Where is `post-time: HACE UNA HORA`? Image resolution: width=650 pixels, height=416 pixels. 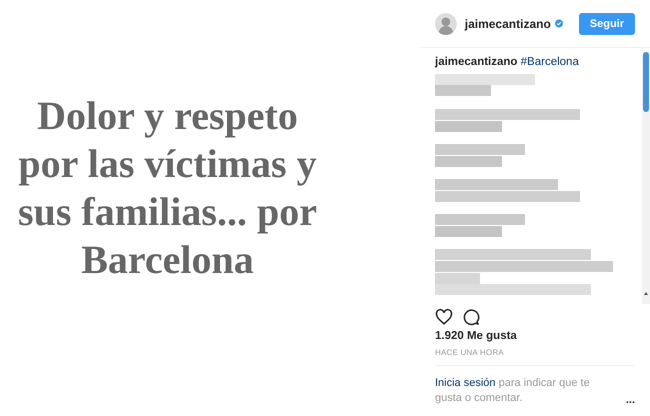
post-time: HACE UNA HORA is located at coordinates (469, 353).